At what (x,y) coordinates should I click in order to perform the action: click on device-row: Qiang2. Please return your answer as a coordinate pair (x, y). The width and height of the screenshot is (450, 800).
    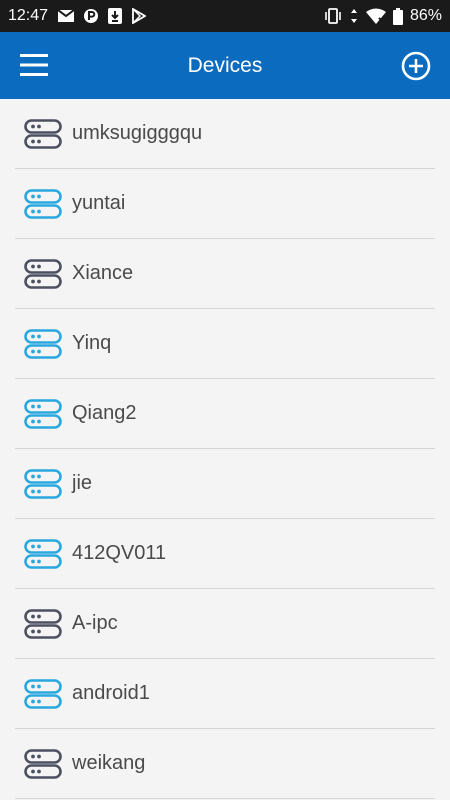
    Looking at the image, I should click on (225, 414).